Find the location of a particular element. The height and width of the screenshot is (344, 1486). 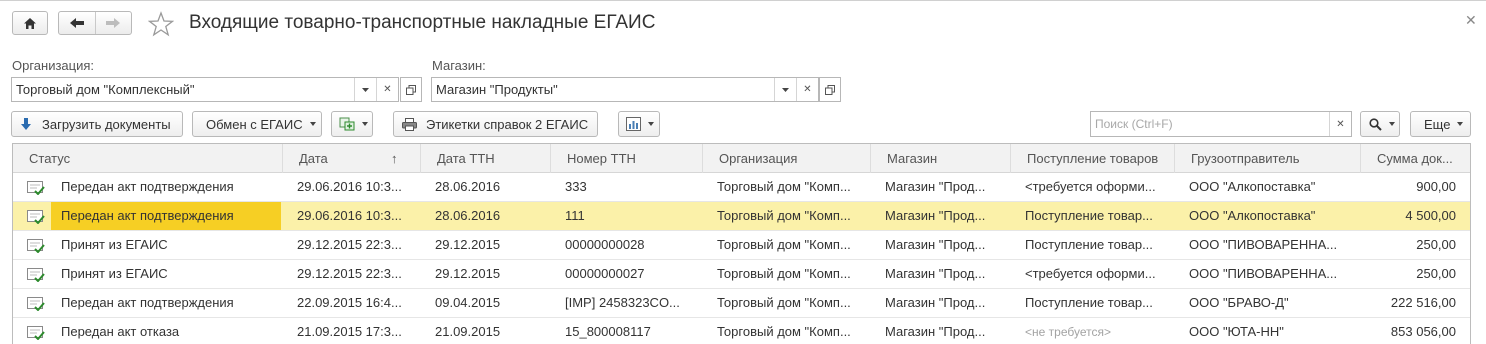

column-header-shipper: Грузоотправитель is located at coordinates (1268, 158).